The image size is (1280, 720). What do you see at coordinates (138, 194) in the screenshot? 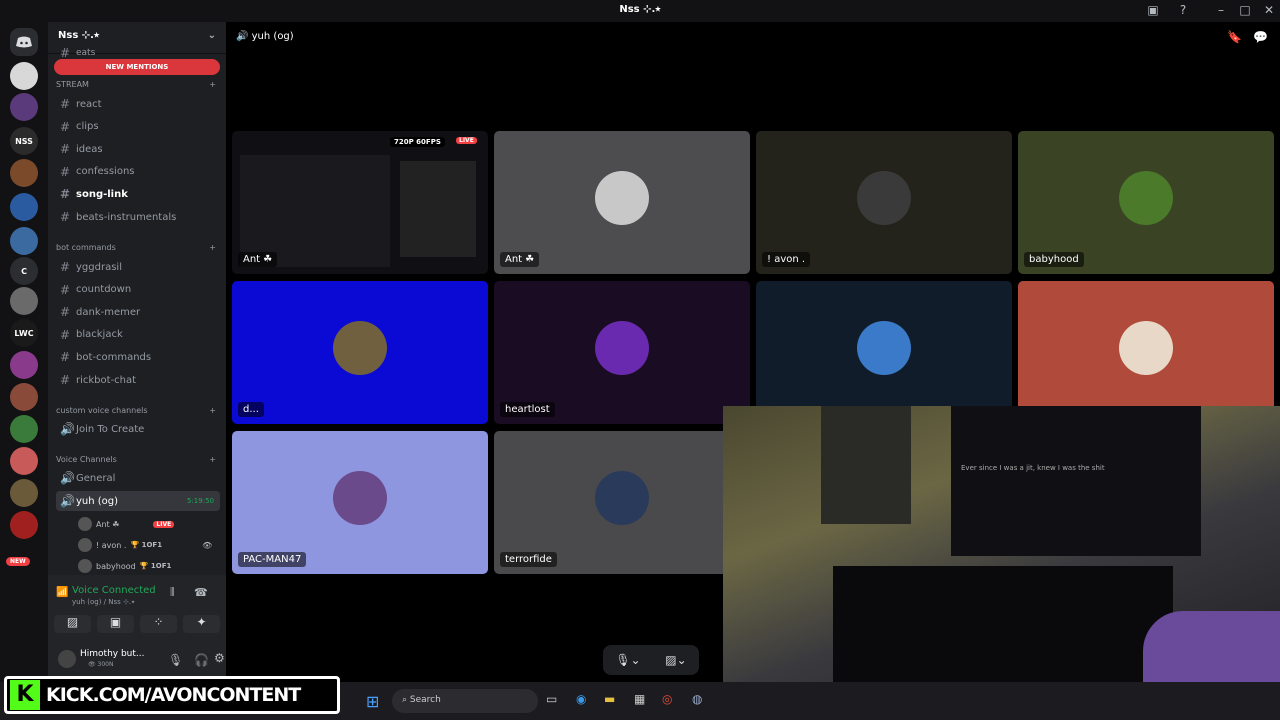
I see `channel-song-link: # song-link` at bounding box center [138, 194].